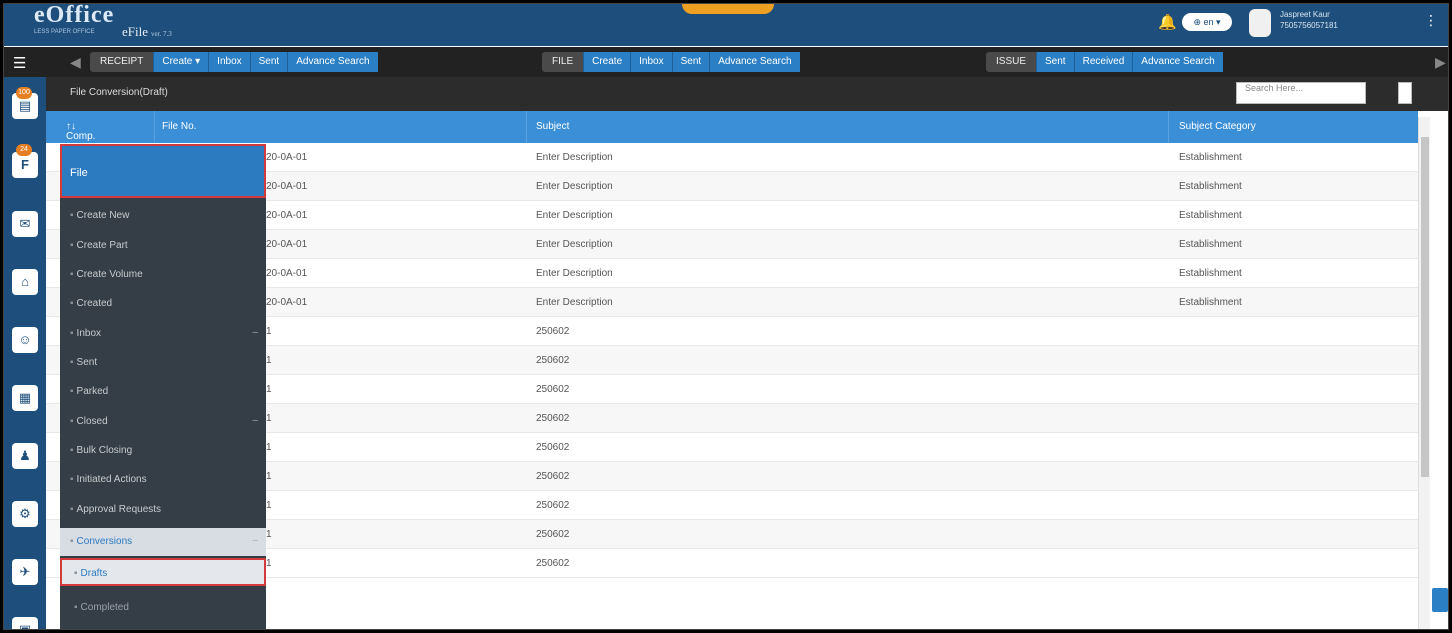  I want to click on issue-sent-button: Sent, so click(1055, 62).